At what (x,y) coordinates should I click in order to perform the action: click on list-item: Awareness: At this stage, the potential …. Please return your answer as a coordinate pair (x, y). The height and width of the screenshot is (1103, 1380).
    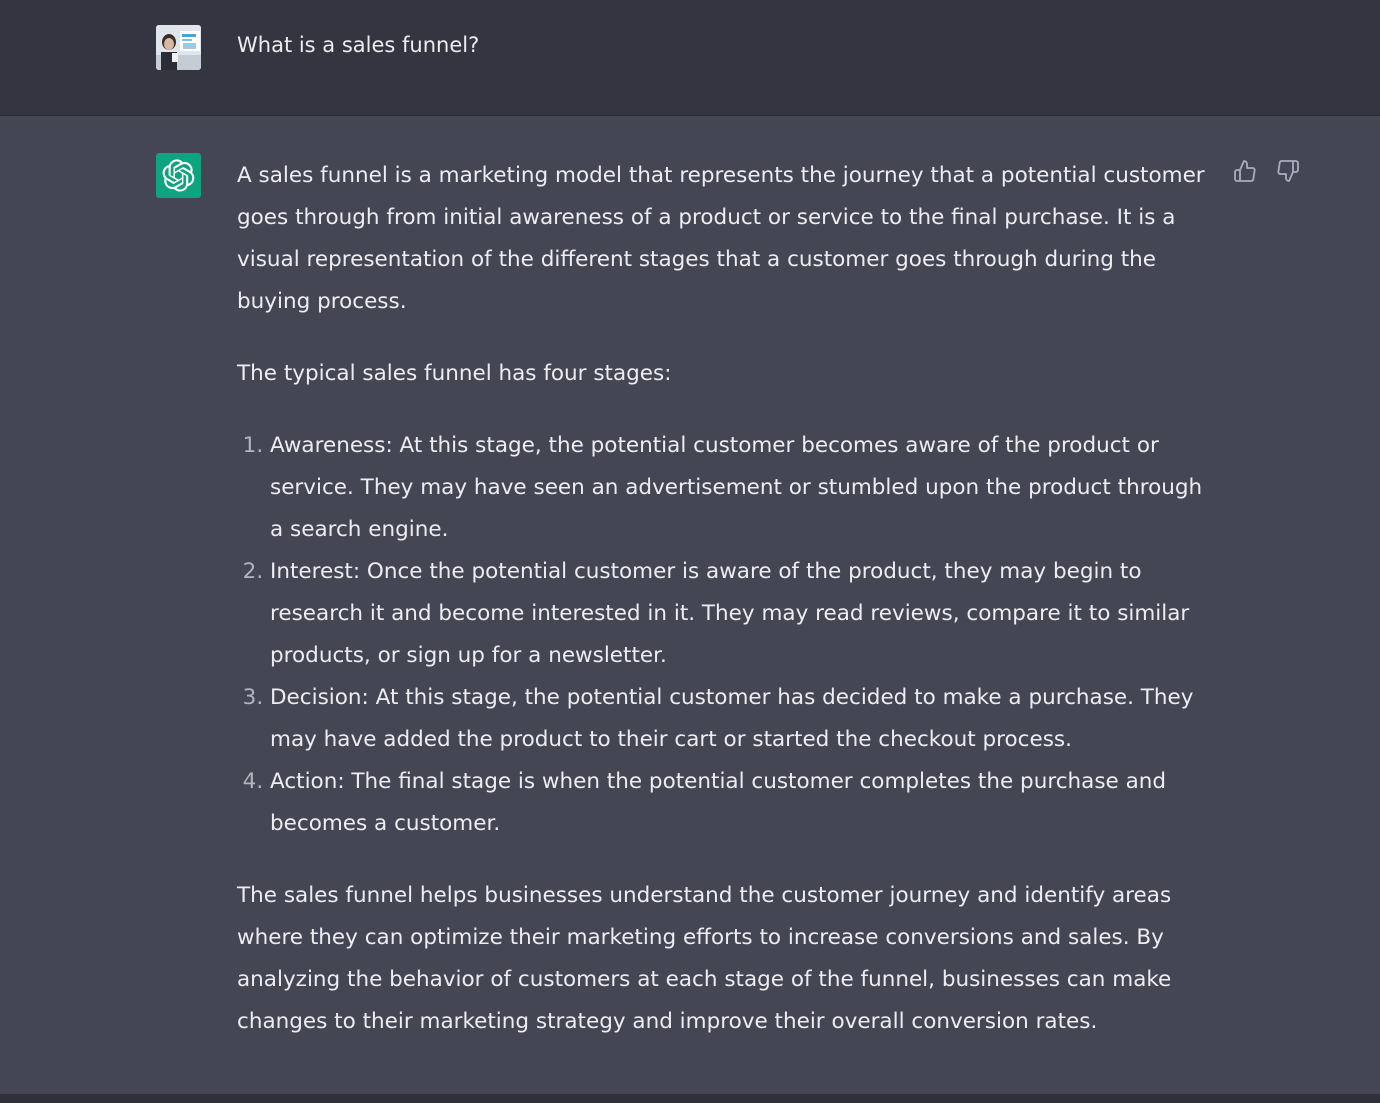
    Looking at the image, I should click on (746, 488).